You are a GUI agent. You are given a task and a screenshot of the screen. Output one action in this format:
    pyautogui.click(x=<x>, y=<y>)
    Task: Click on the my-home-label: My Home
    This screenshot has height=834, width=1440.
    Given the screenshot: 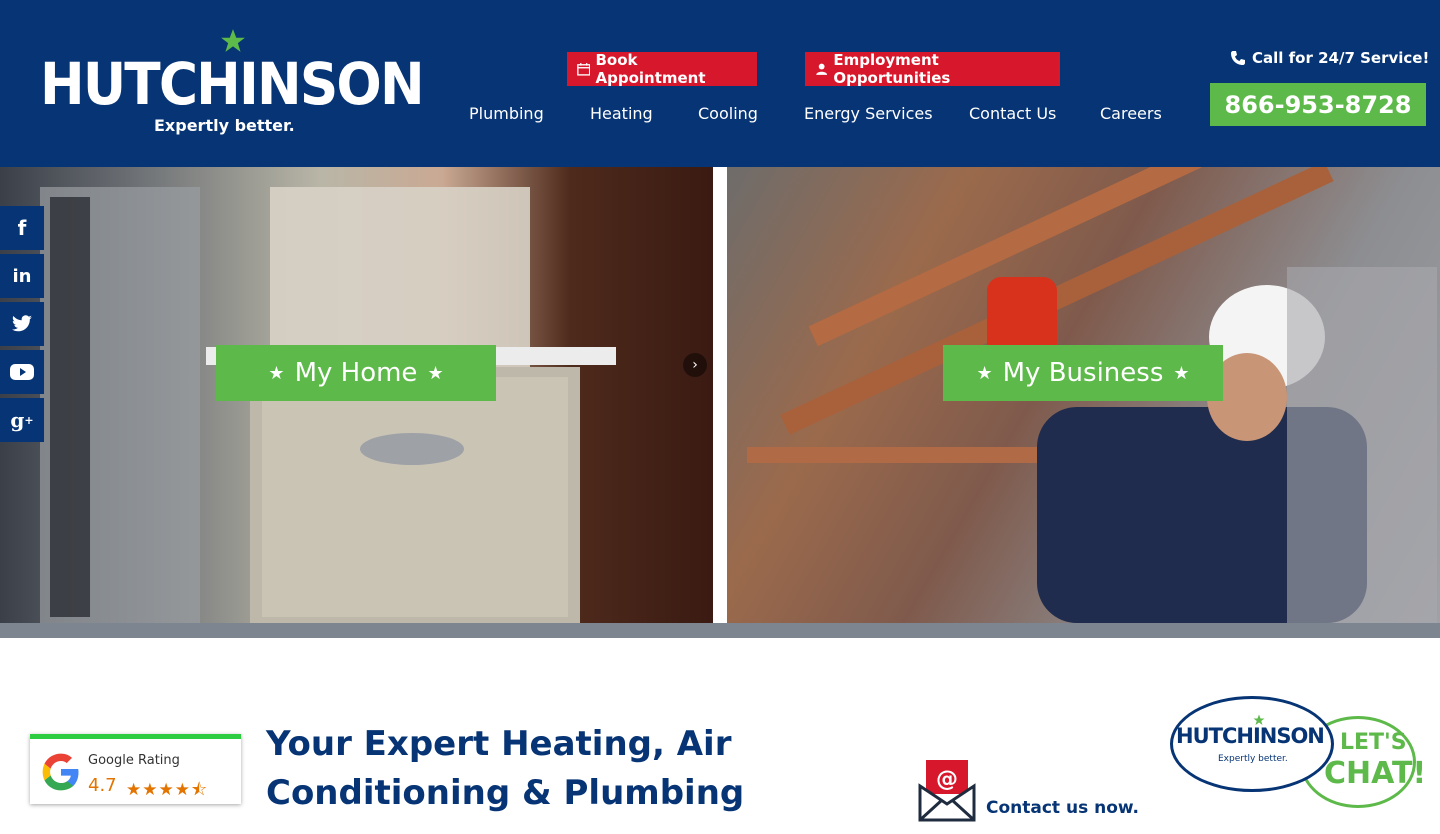 What is the action you would take?
    pyautogui.click(x=356, y=373)
    